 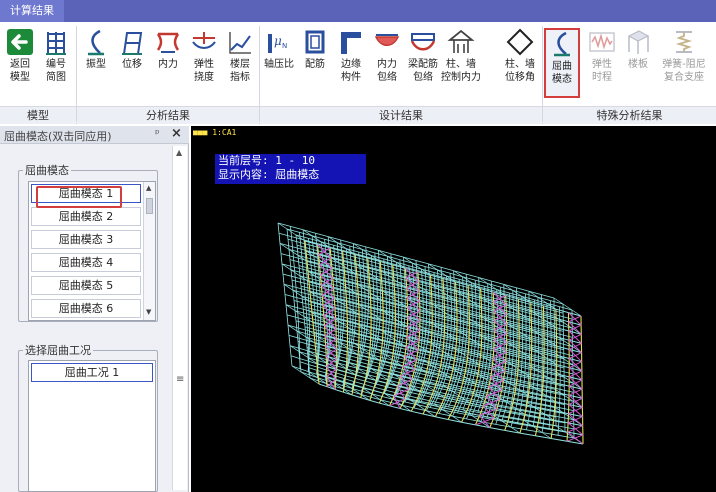 I want to click on mode-shape-button: 振型, so click(x=96, y=61).